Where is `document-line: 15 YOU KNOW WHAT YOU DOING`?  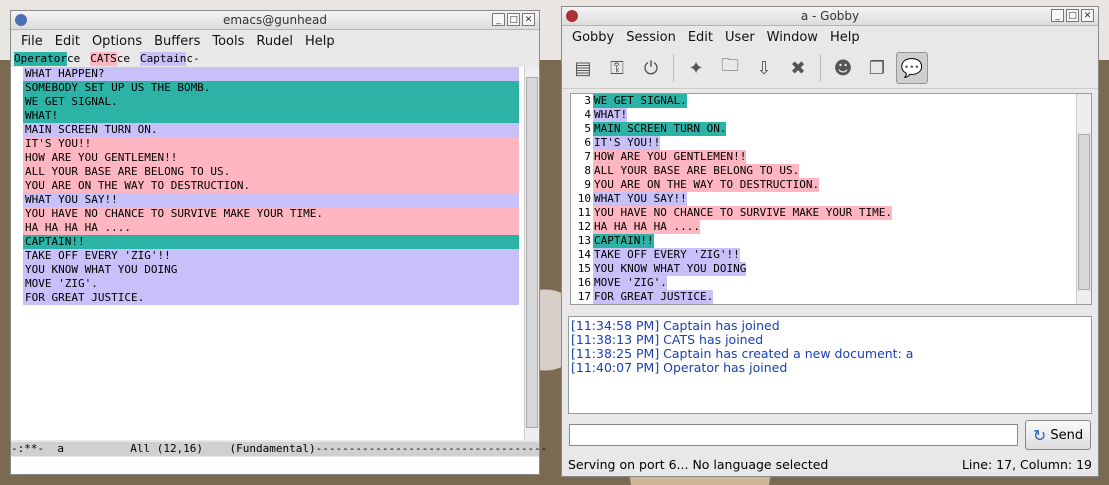 document-line: 15 YOU KNOW WHAT YOU DOING is located at coordinates (831, 269).